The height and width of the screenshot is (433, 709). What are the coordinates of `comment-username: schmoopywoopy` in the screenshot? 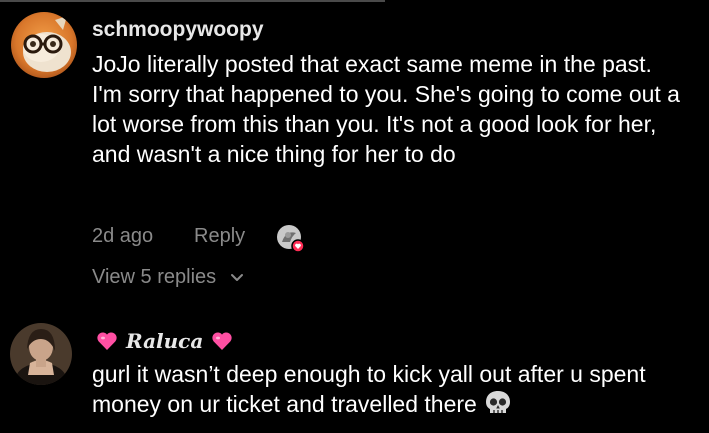 It's located at (178, 30).